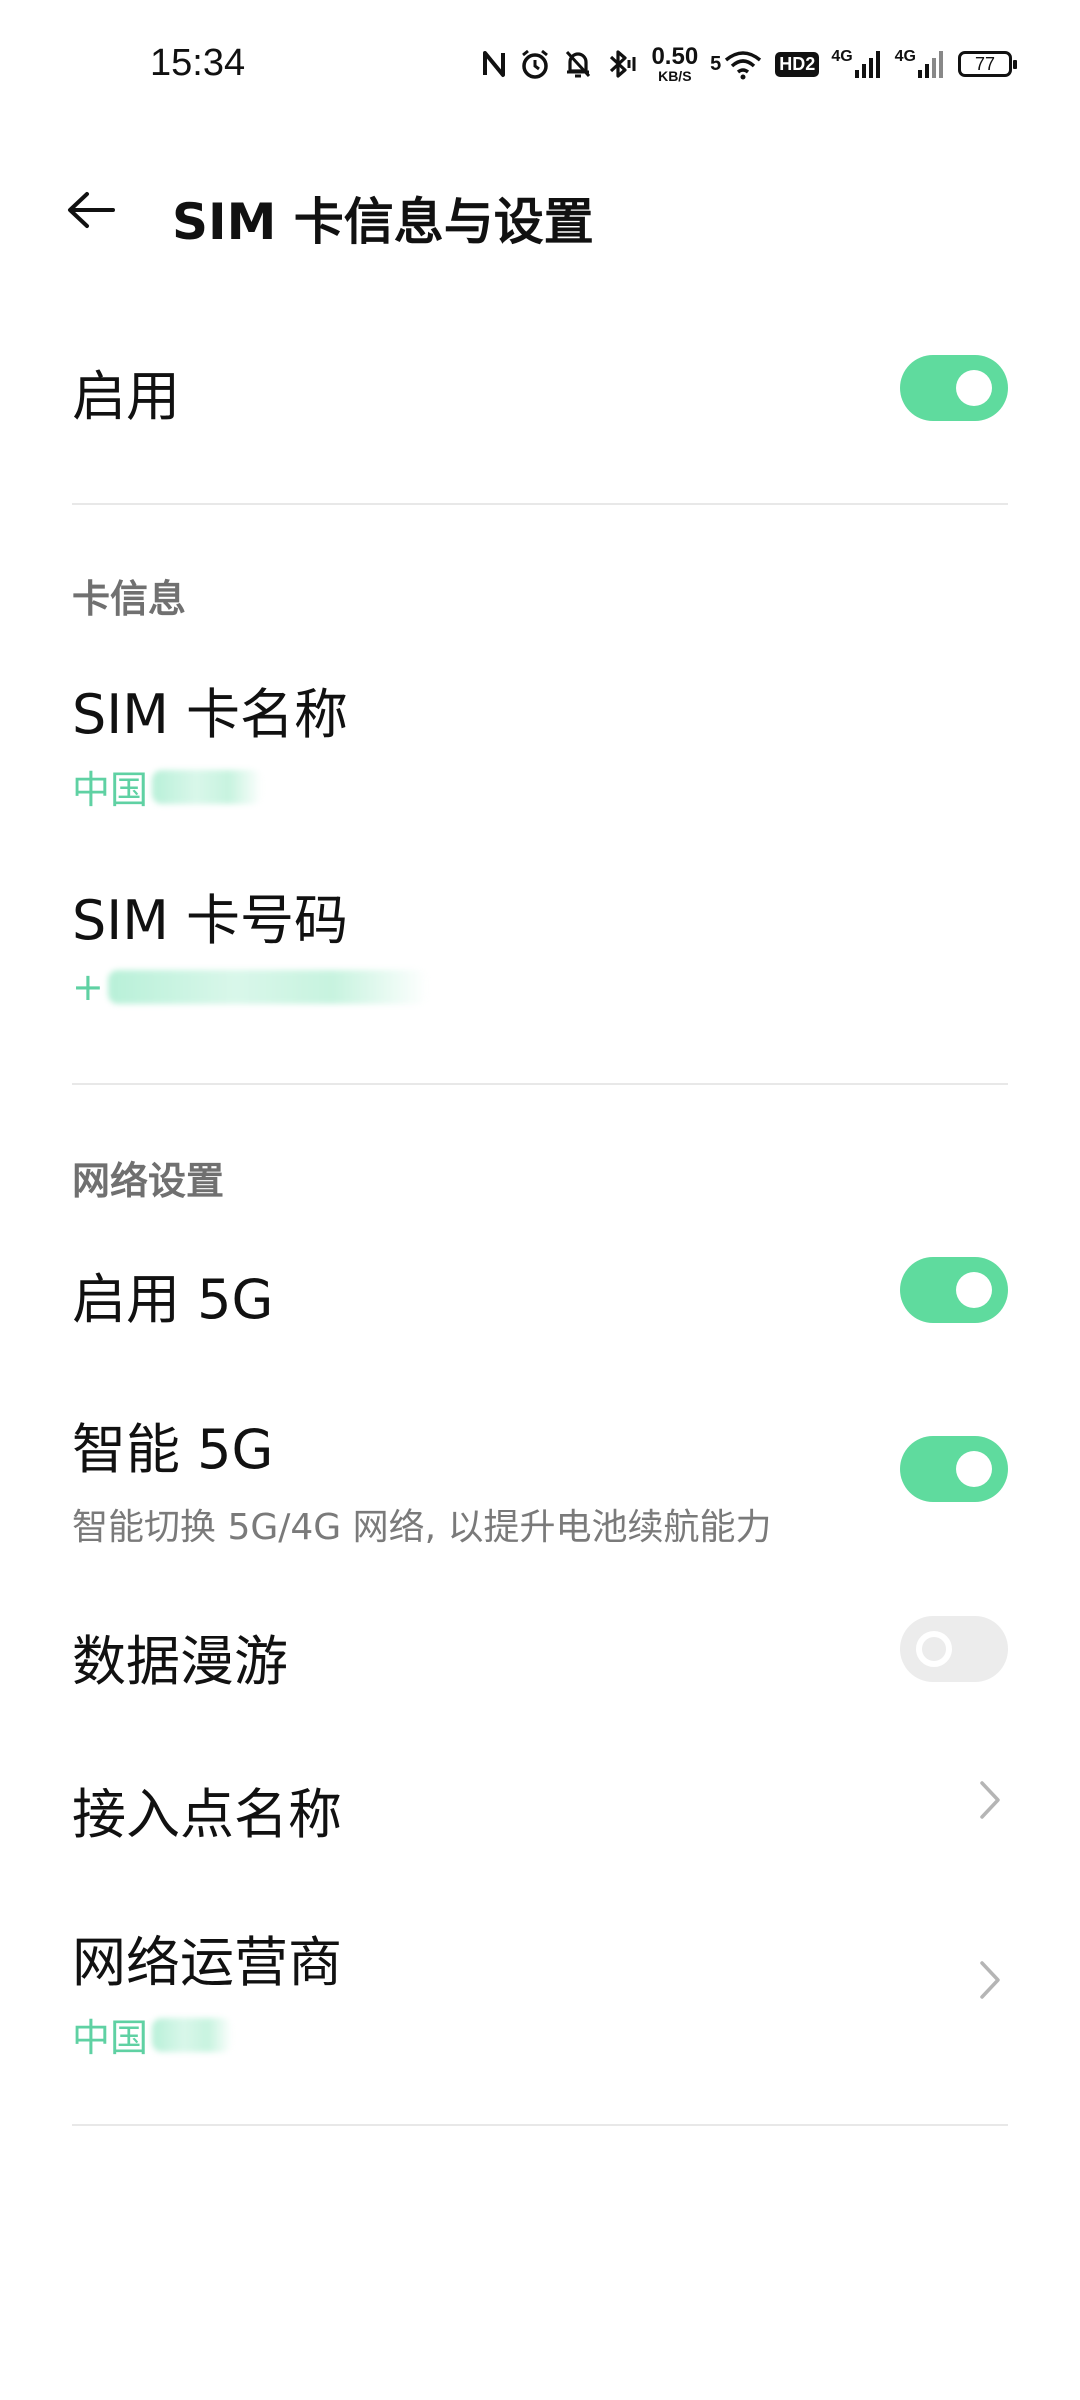 The image size is (1080, 2400). I want to click on nfc-icon, so click(494, 64).